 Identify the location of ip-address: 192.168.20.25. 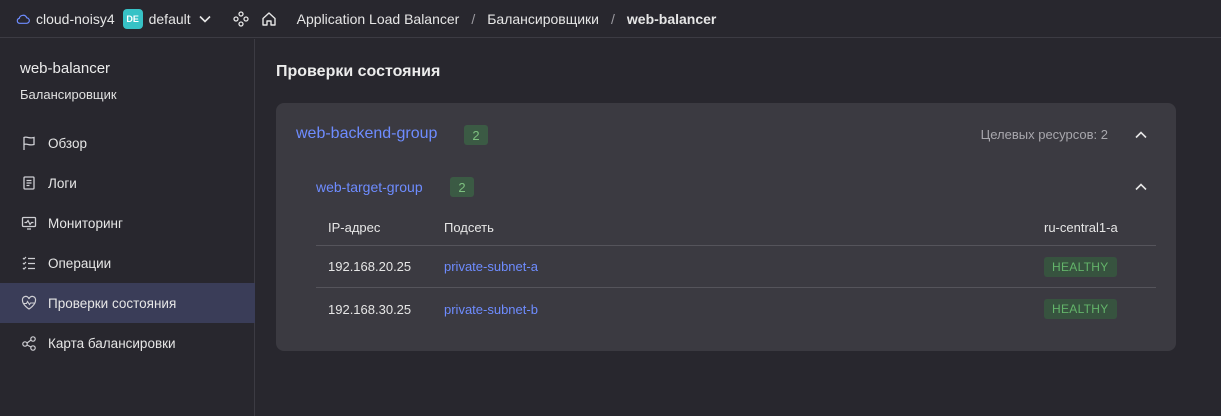
(370, 266).